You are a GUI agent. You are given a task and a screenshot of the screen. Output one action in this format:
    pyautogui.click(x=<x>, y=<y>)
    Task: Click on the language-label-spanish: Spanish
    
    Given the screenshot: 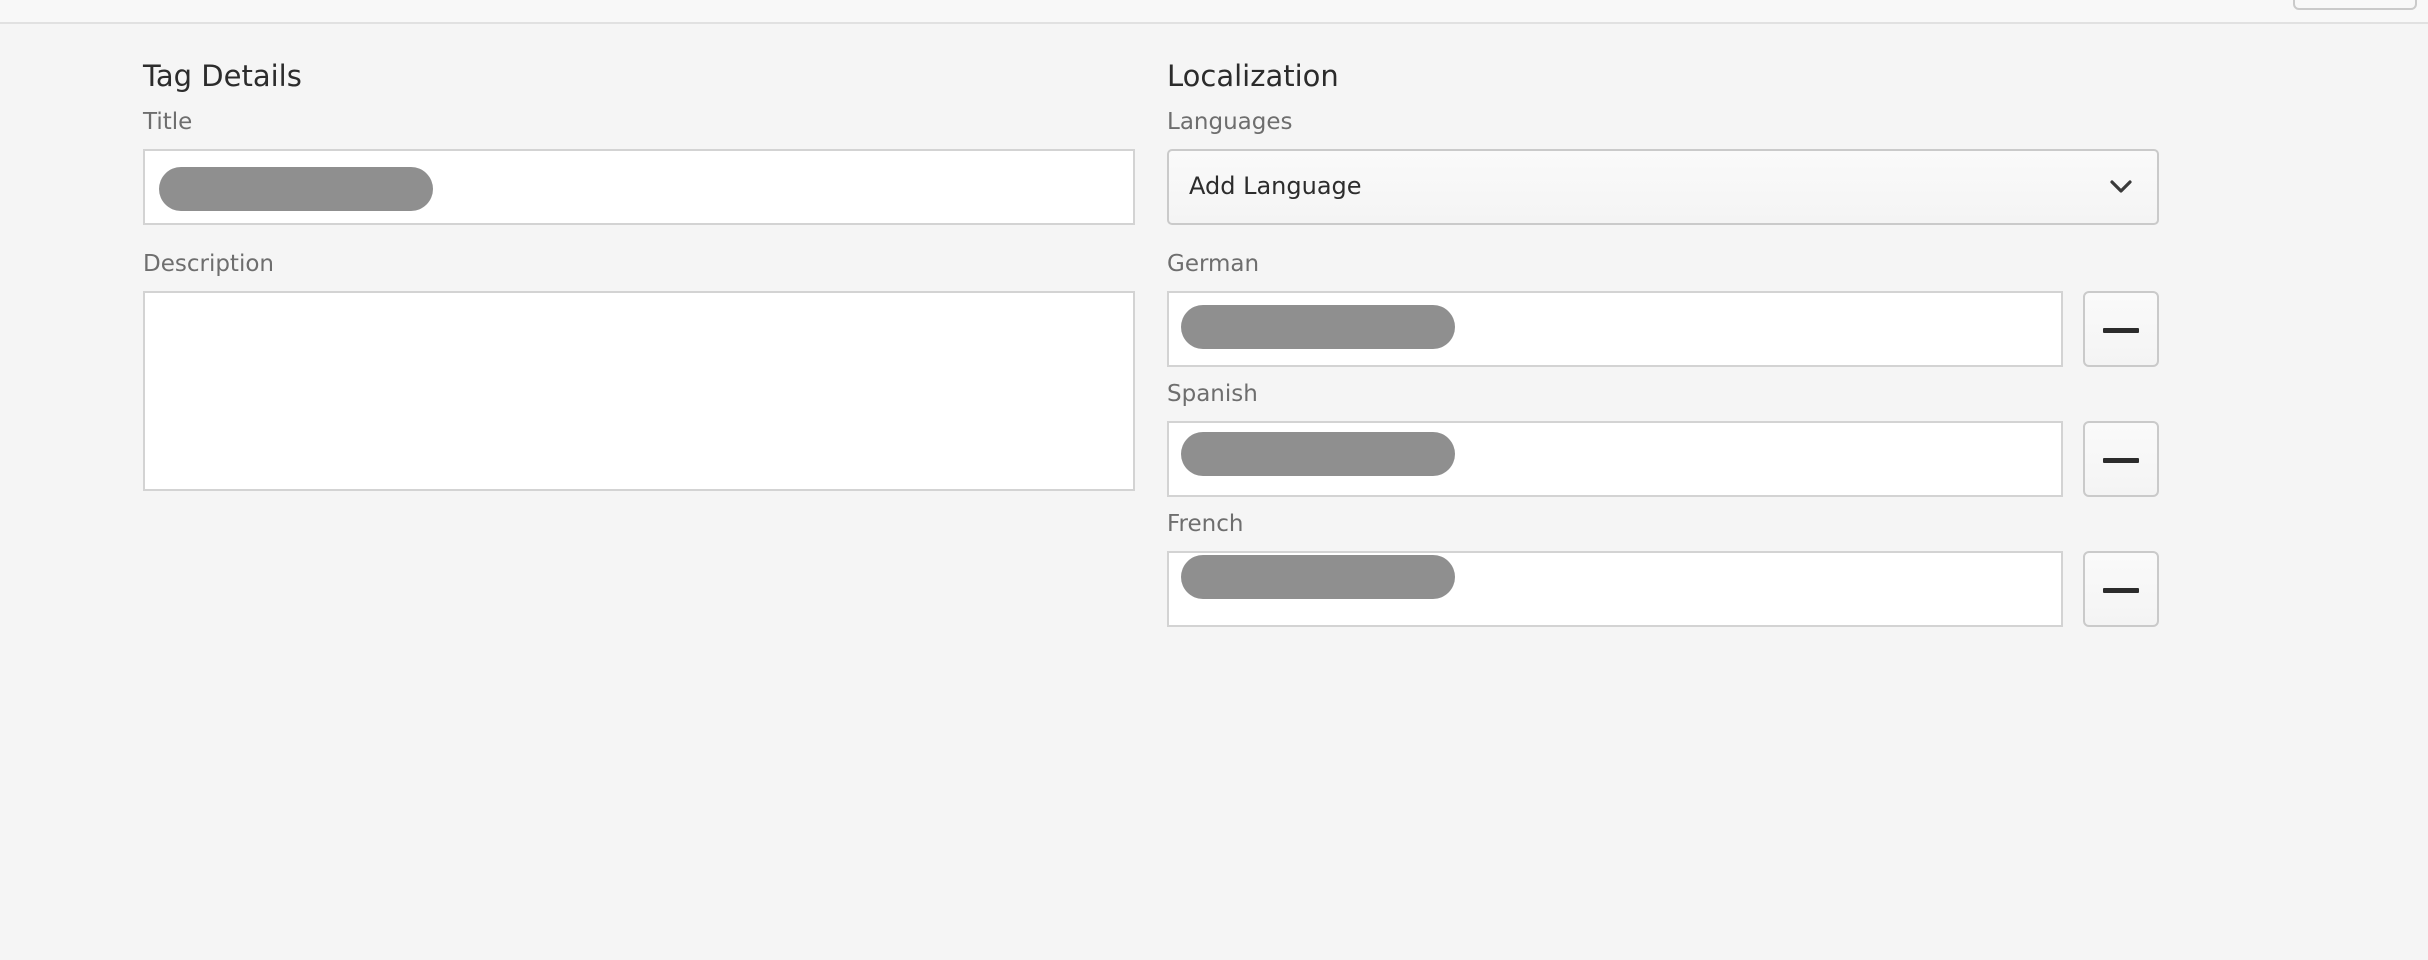 What is the action you would take?
    pyautogui.click(x=1212, y=394)
    